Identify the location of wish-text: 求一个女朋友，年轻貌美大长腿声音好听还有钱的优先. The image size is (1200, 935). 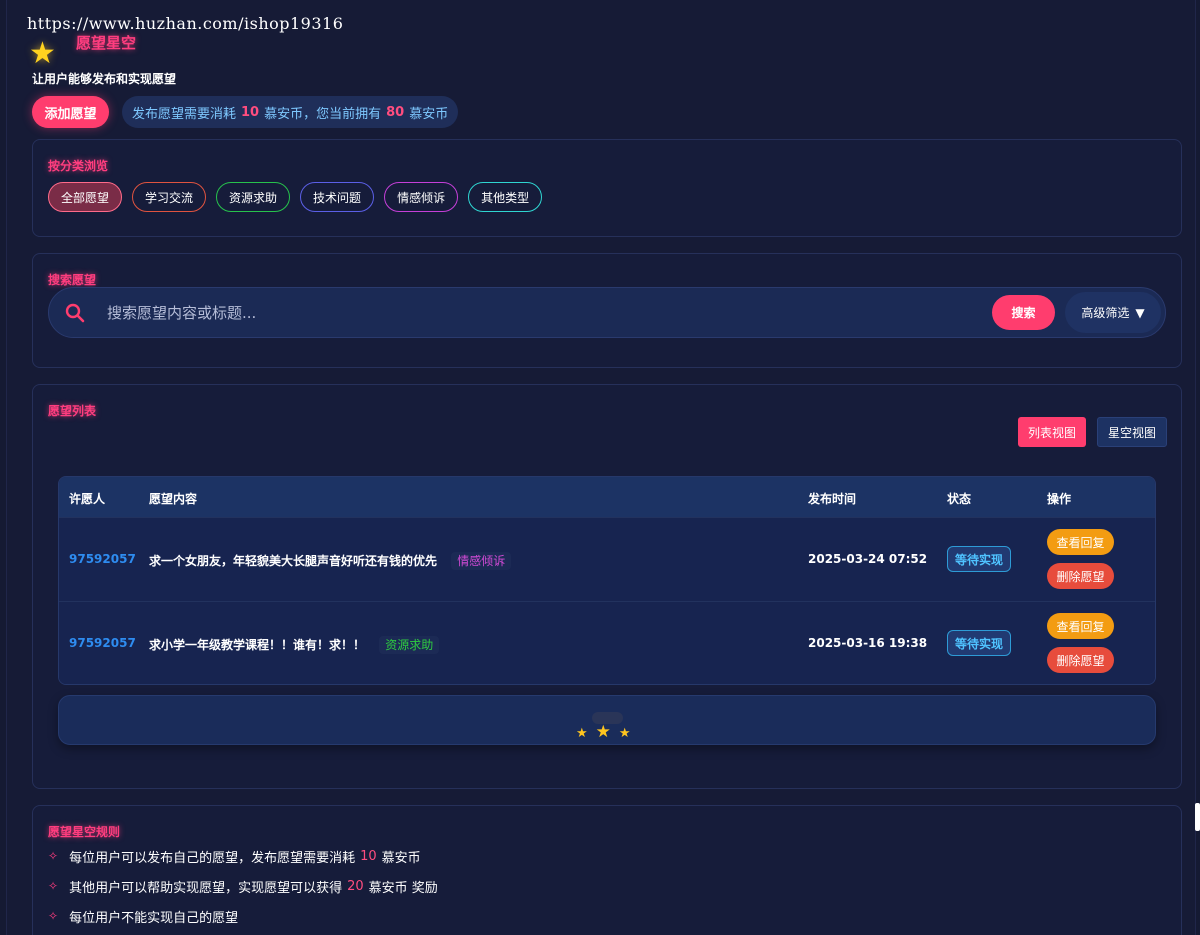
(293, 561).